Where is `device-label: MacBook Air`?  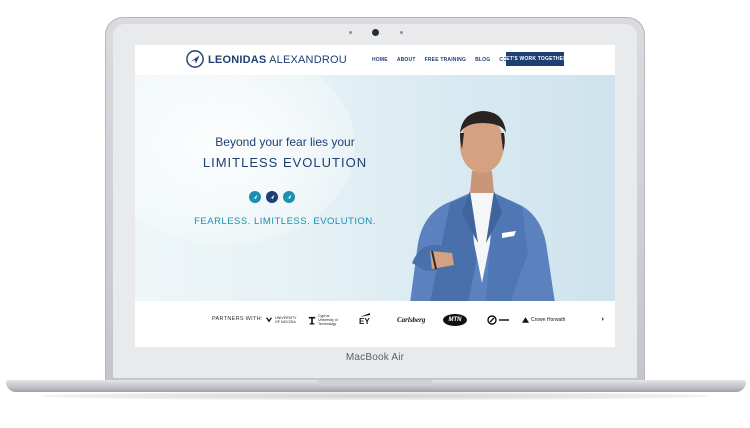
device-label: MacBook Air is located at coordinates (375, 357).